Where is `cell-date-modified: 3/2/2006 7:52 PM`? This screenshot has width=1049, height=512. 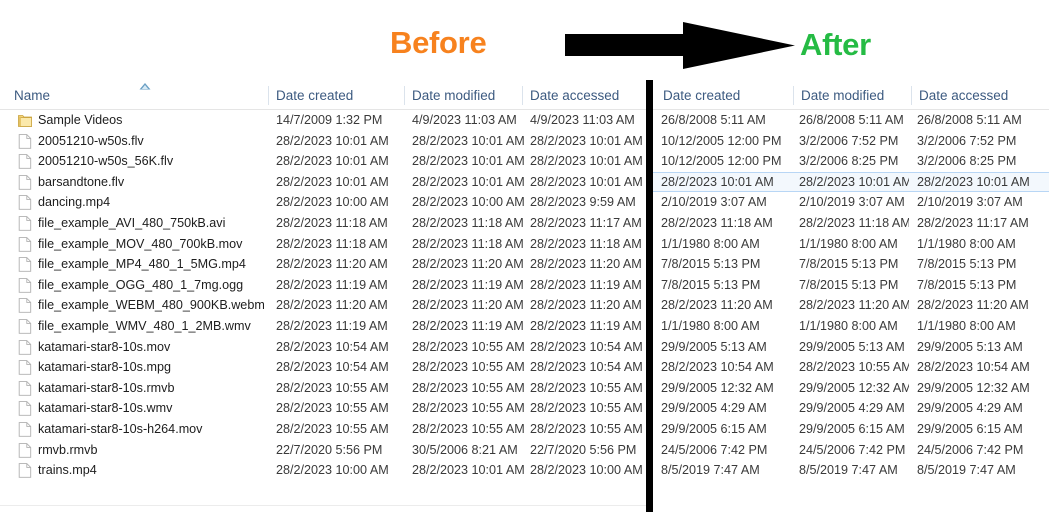
cell-date-modified: 3/2/2006 7:52 PM is located at coordinates (849, 140).